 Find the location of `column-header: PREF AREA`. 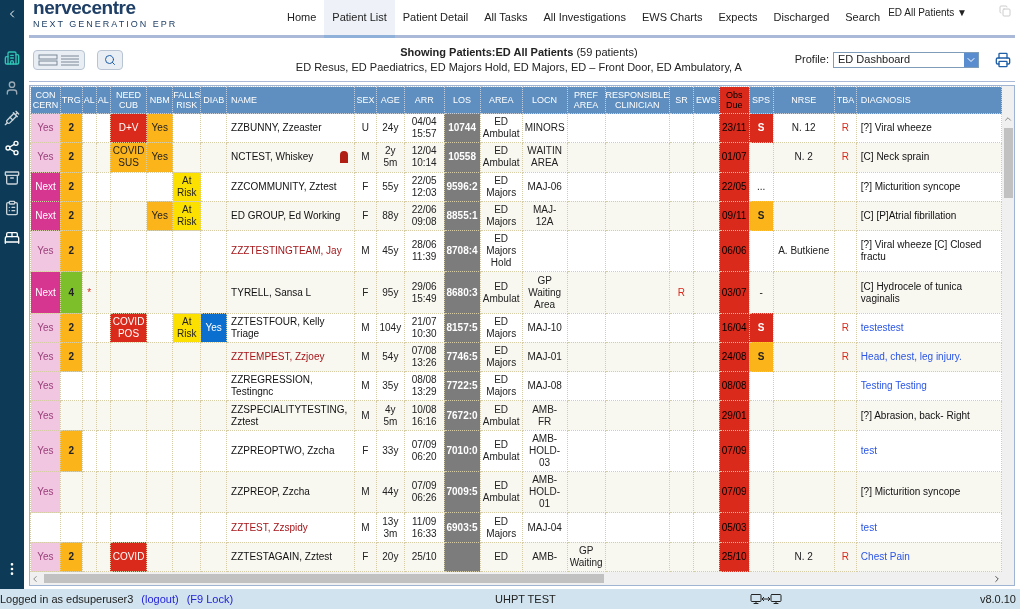

column-header: PREF AREA is located at coordinates (586, 100).